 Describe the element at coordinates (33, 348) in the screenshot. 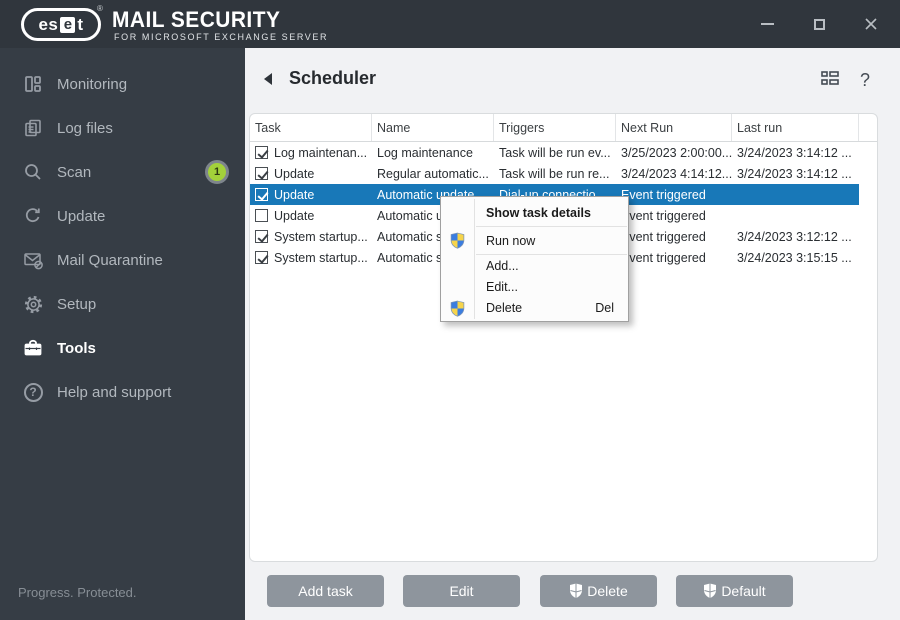

I see `tools-icon` at that location.